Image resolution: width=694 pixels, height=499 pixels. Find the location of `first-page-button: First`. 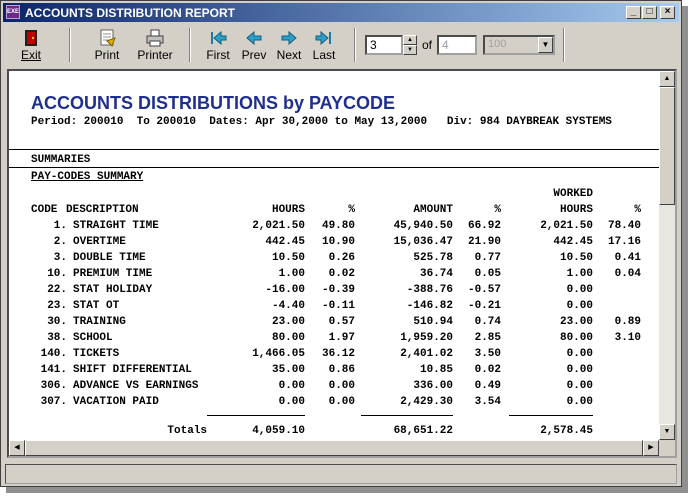

first-page-button: First is located at coordinates (218, 46).